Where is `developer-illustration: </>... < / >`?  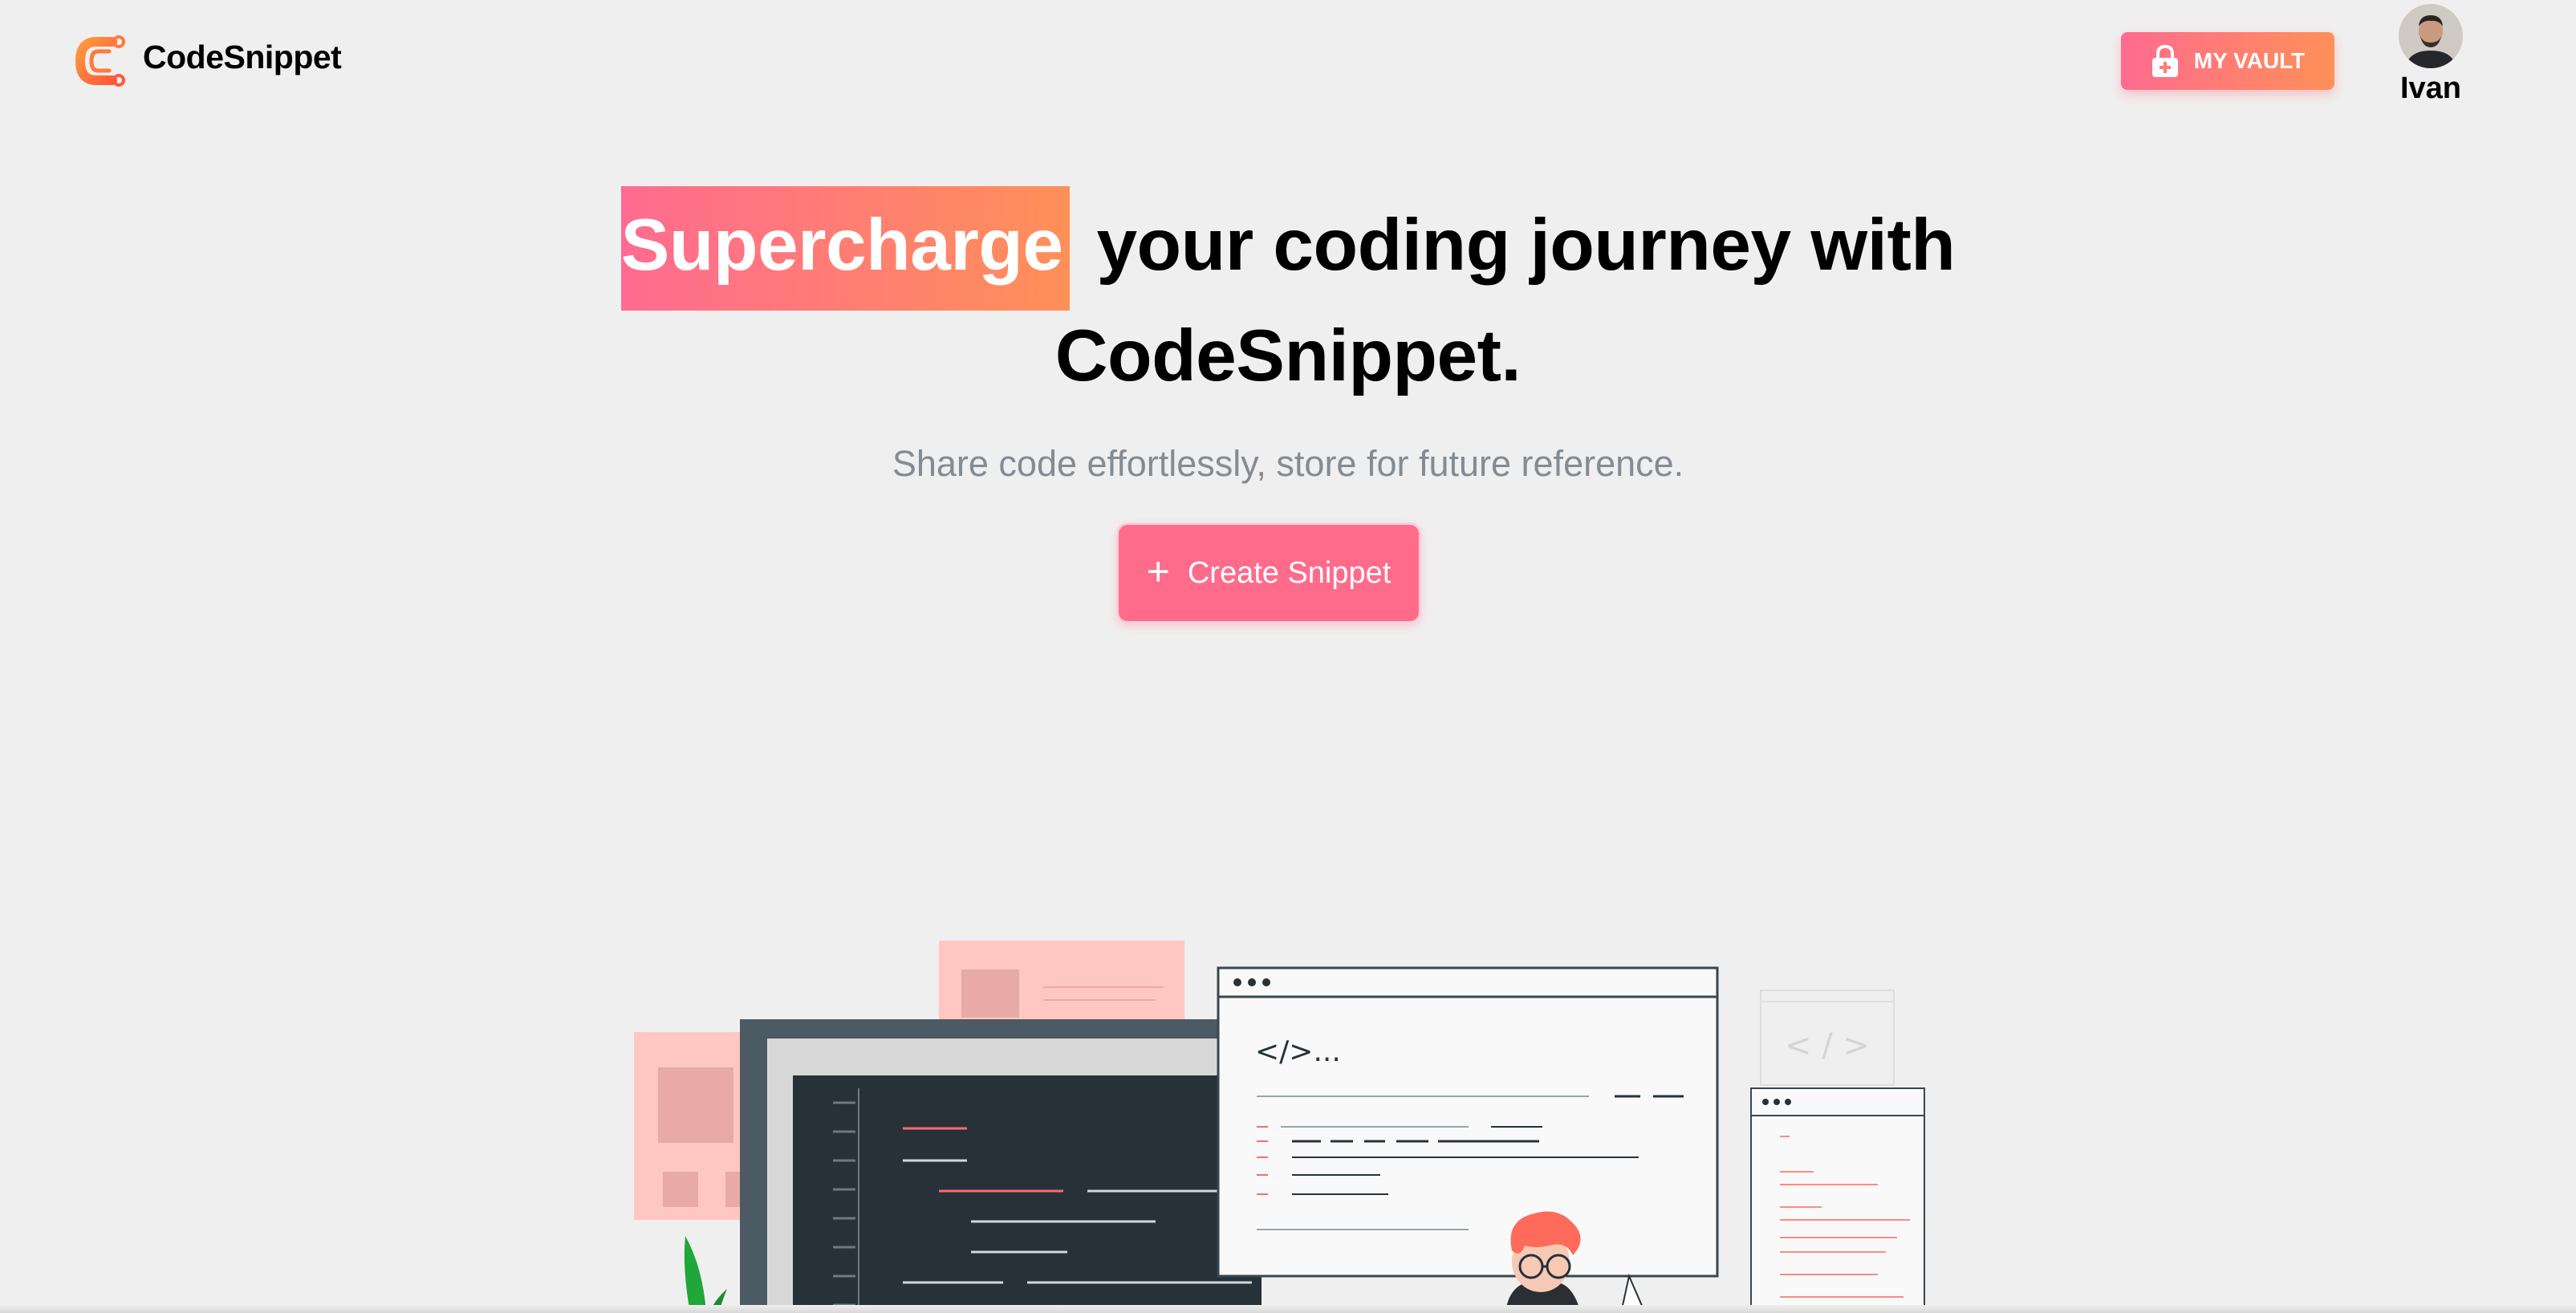
developer-illustration: </>... < / > is located at coordinates (1279, 1127).